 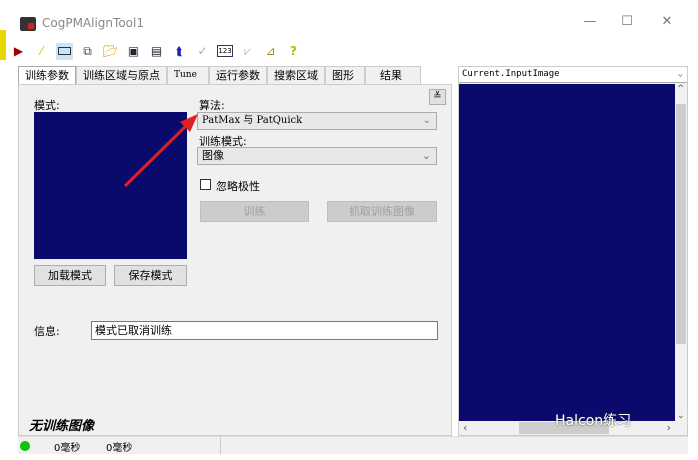 What do you see at coordinates (160, 151) in the screenshot?
I see `annotation-arrow` at bounding box center [160, 151].